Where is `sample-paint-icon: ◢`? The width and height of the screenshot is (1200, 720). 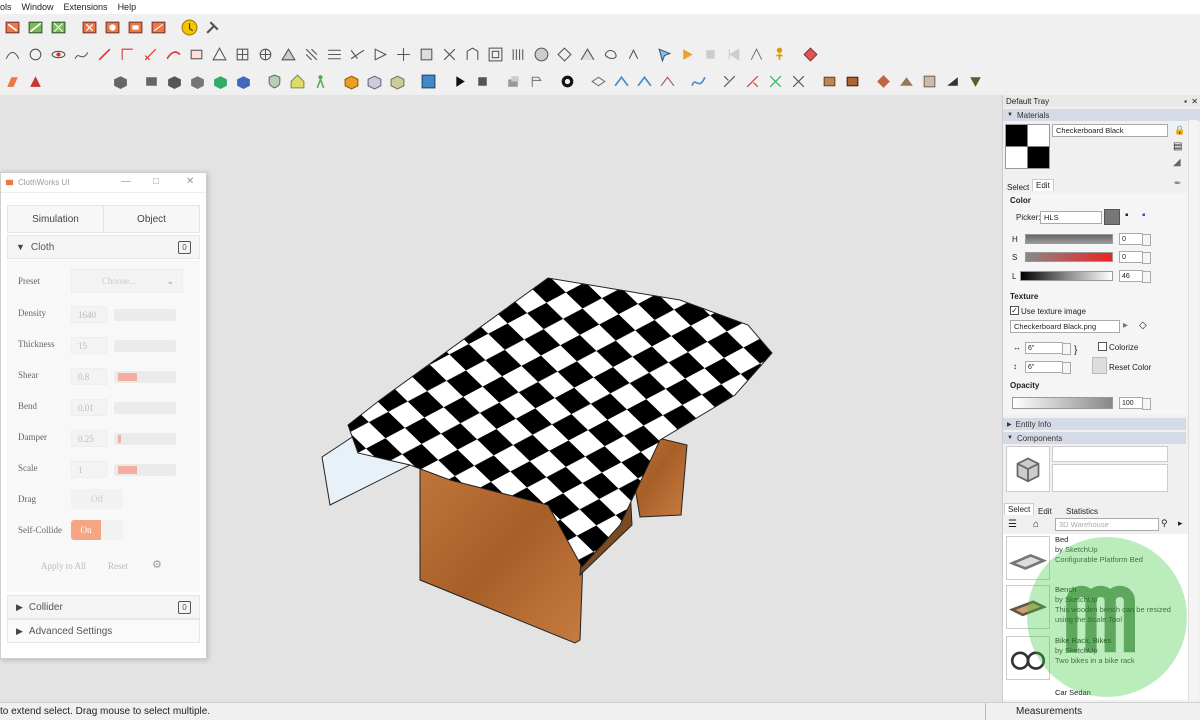 sample-paint-icon: ◢ is located at coordinates (1177, 162).